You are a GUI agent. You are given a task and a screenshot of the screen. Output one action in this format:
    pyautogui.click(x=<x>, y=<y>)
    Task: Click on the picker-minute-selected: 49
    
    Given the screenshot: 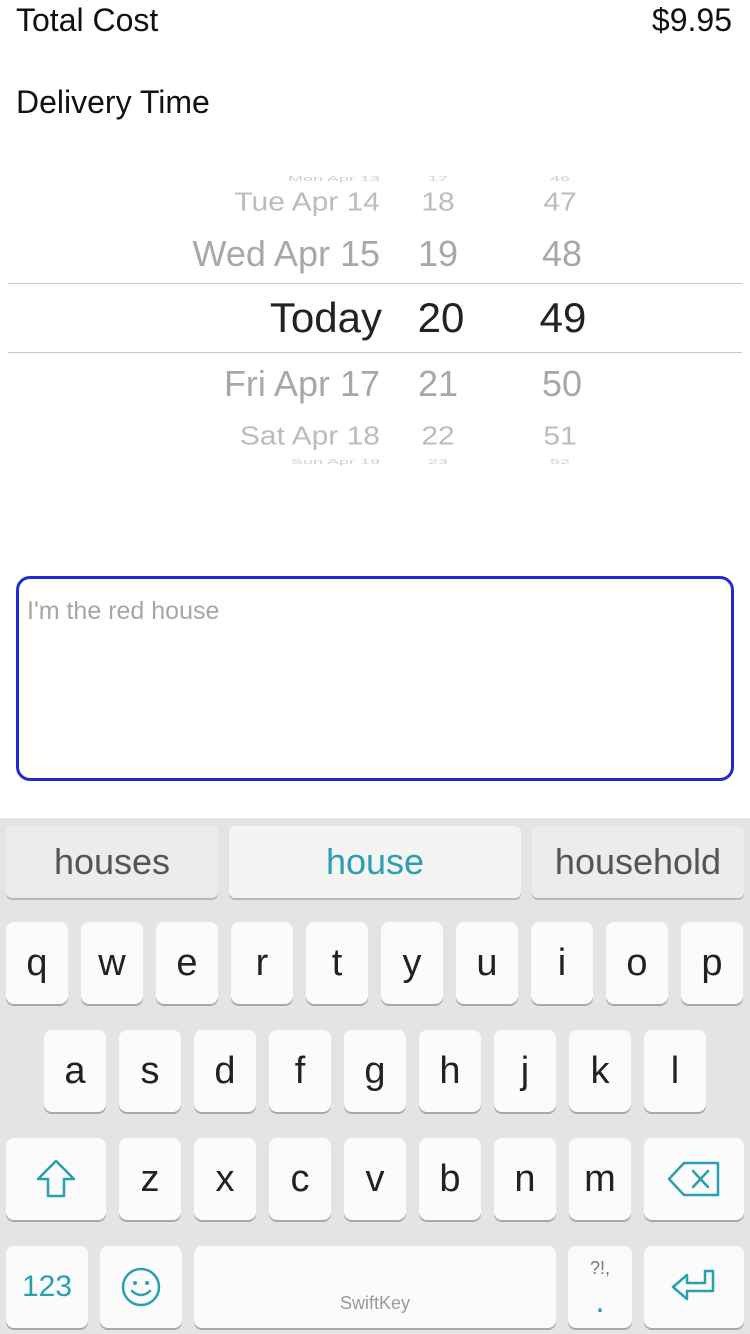 What is the action you would take?
    pyautogui.click(x=563, y=318)
    